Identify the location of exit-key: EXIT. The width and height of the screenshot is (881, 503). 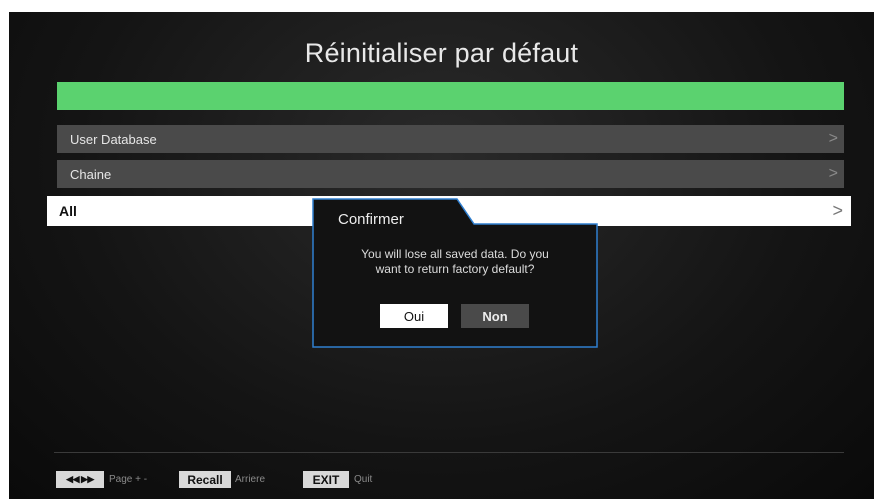
(326, 479).